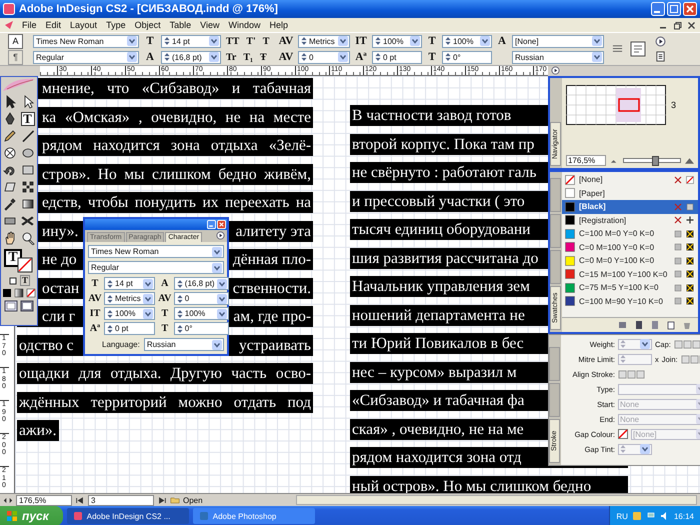 The image size is (700, 525). What do you see at coordinates (671, 325) in the screenshot?
I see `new-swatch-icon` at bounding box center [671, 325].